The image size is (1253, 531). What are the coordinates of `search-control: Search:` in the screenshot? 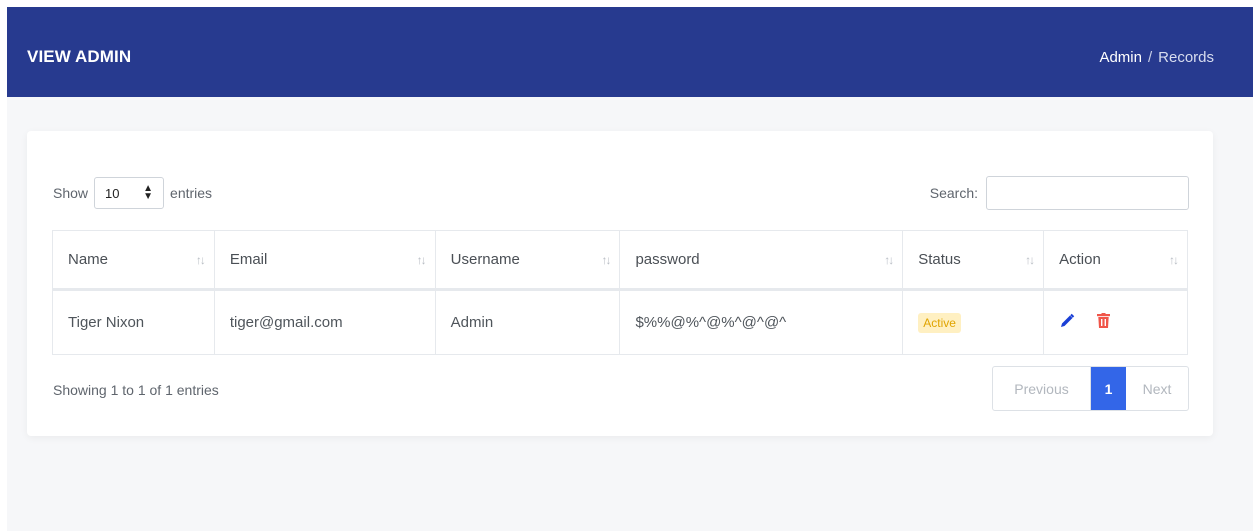 It's located at (1059, 193).